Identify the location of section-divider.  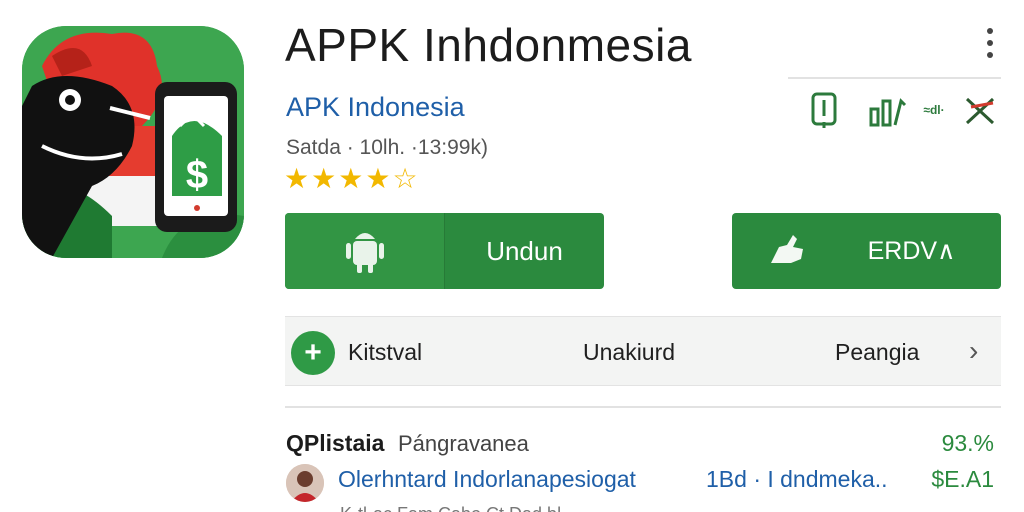
(643, 407).